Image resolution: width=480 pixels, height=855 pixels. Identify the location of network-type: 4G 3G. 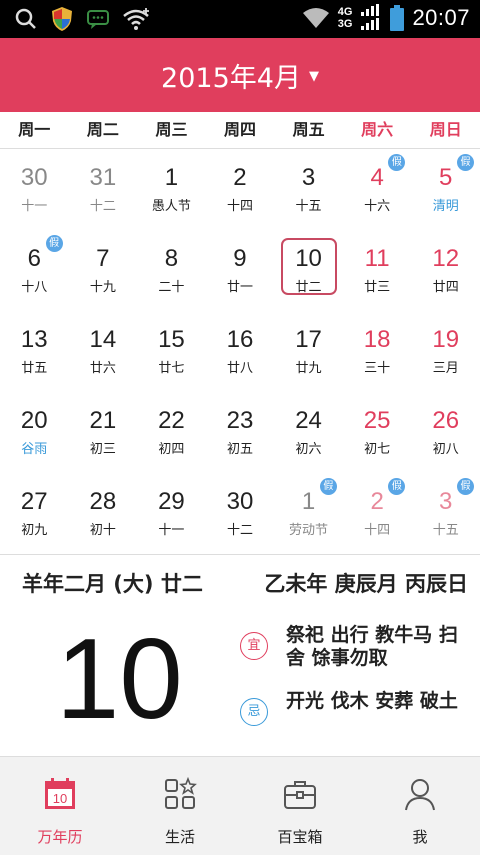
(345, 18).